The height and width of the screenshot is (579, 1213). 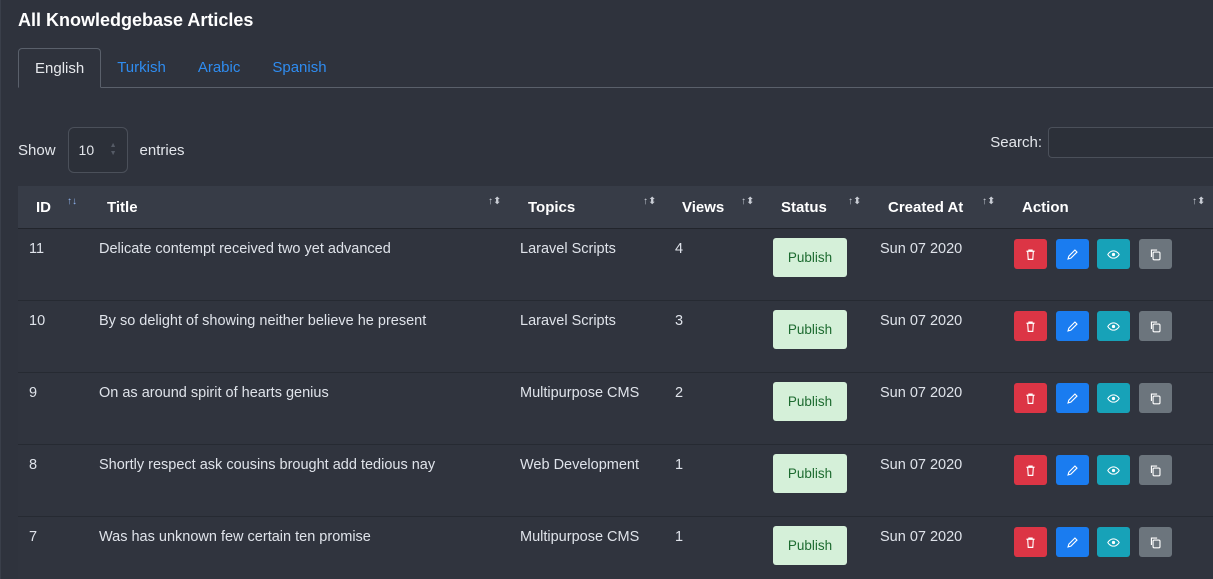 What do you see at coordinates (1016, 142) in the screenshot?
I see `search-label: Search:` at bounding box center [1016, 142].